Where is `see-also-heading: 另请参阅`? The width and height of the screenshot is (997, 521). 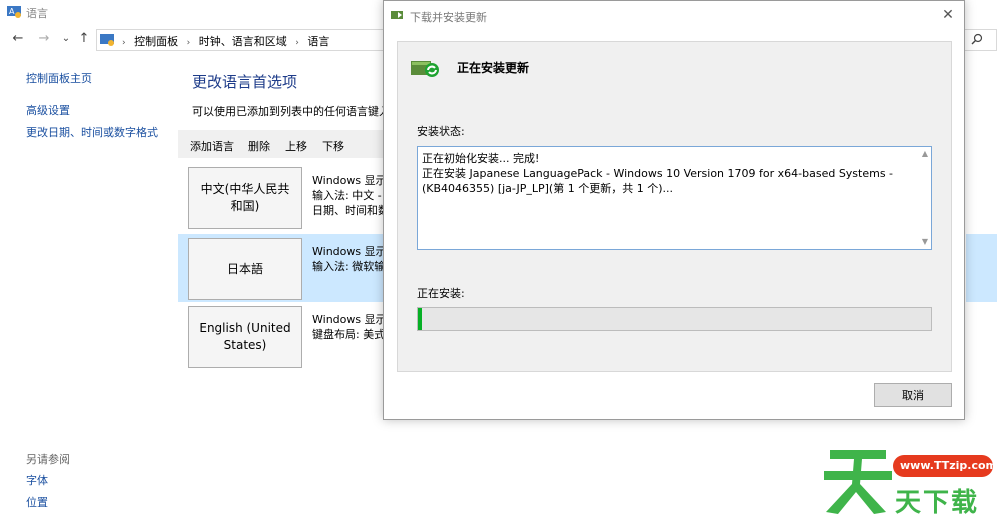
see-also-heading: 另请参阅 is located at coordinates (48, 459).